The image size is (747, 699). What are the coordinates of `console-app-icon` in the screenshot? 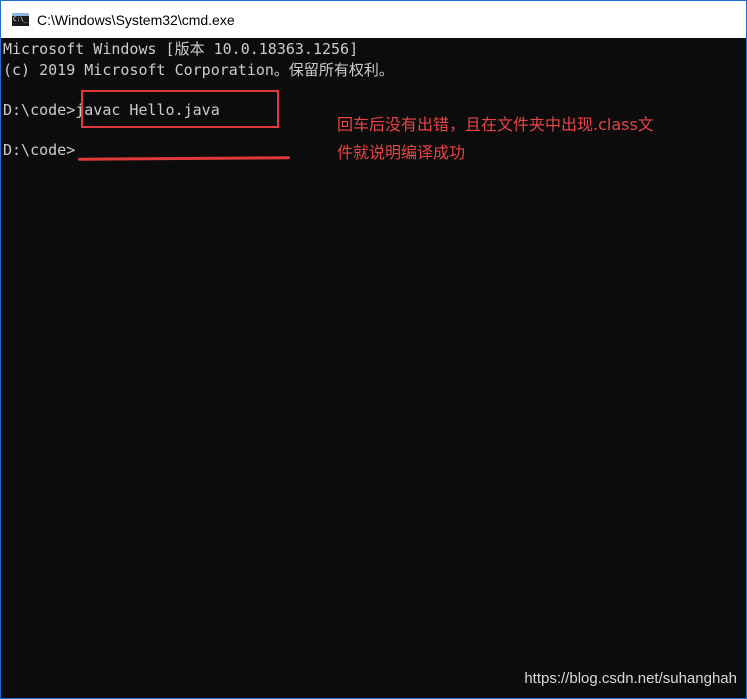 It's located at (20, 19).